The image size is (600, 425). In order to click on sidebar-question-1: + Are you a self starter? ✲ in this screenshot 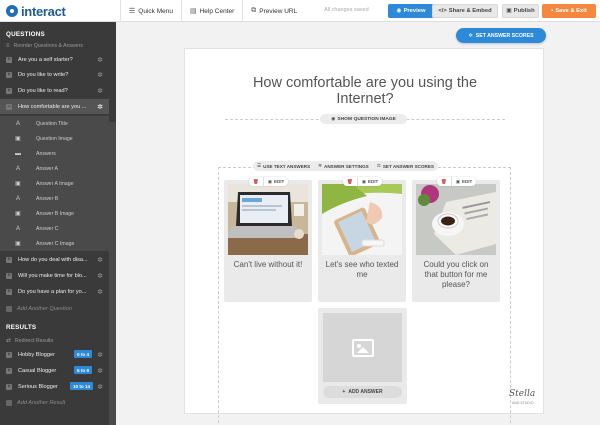, I will do `click(54, 59)`.